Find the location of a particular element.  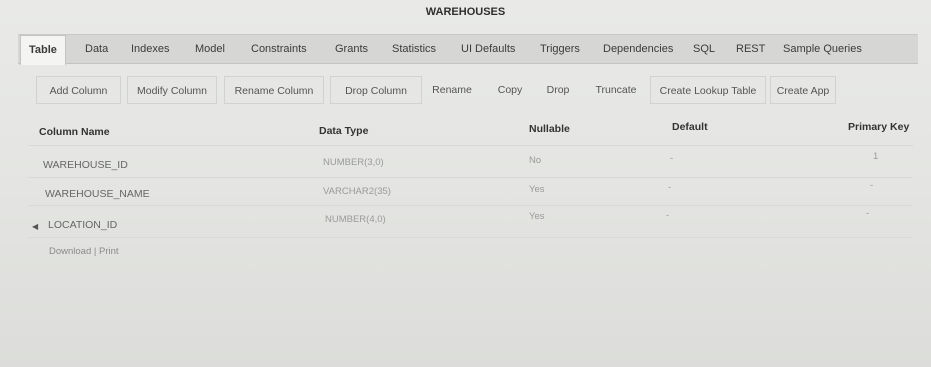

tab-sample-queries: Sample Queries is located at coordinates (822, 49).